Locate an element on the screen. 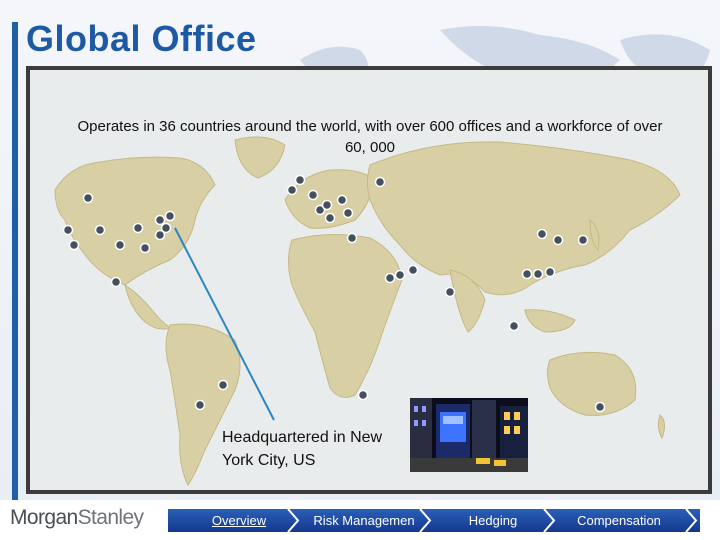  nav-compensation: Compensation is located at coordinates (619, 520).